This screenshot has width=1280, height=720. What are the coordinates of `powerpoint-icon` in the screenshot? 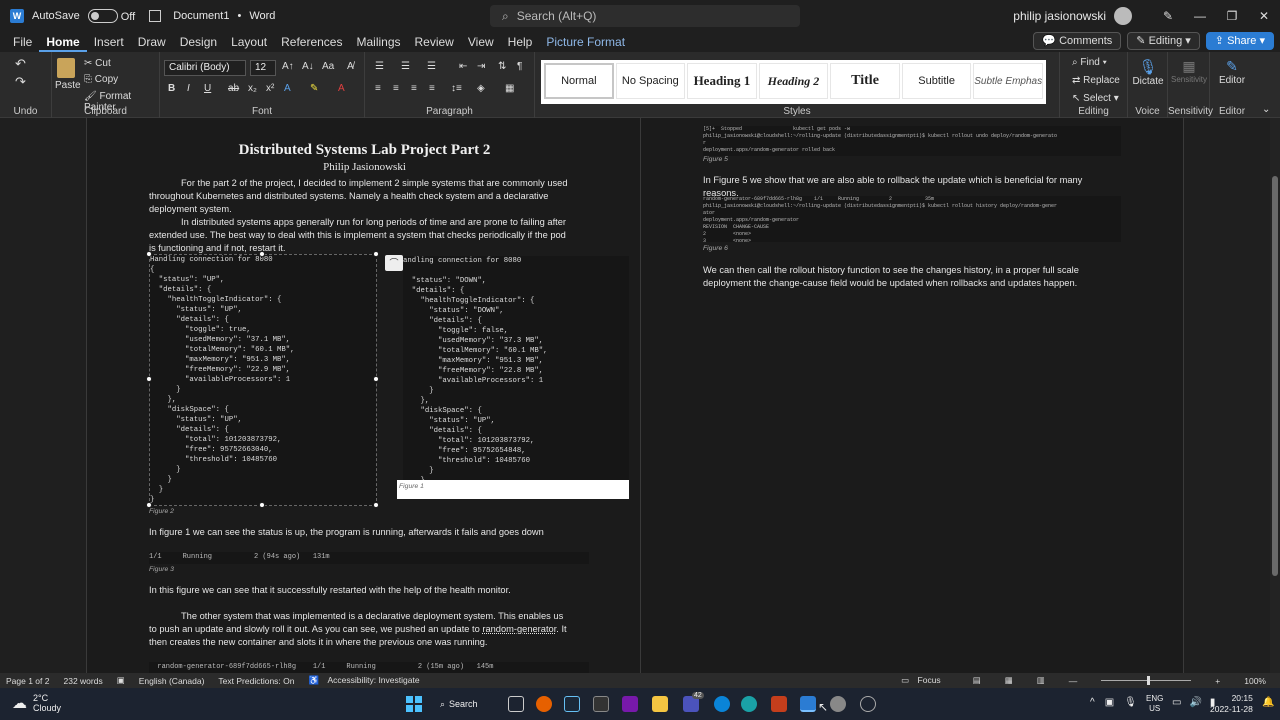 It's located at (779, 704).